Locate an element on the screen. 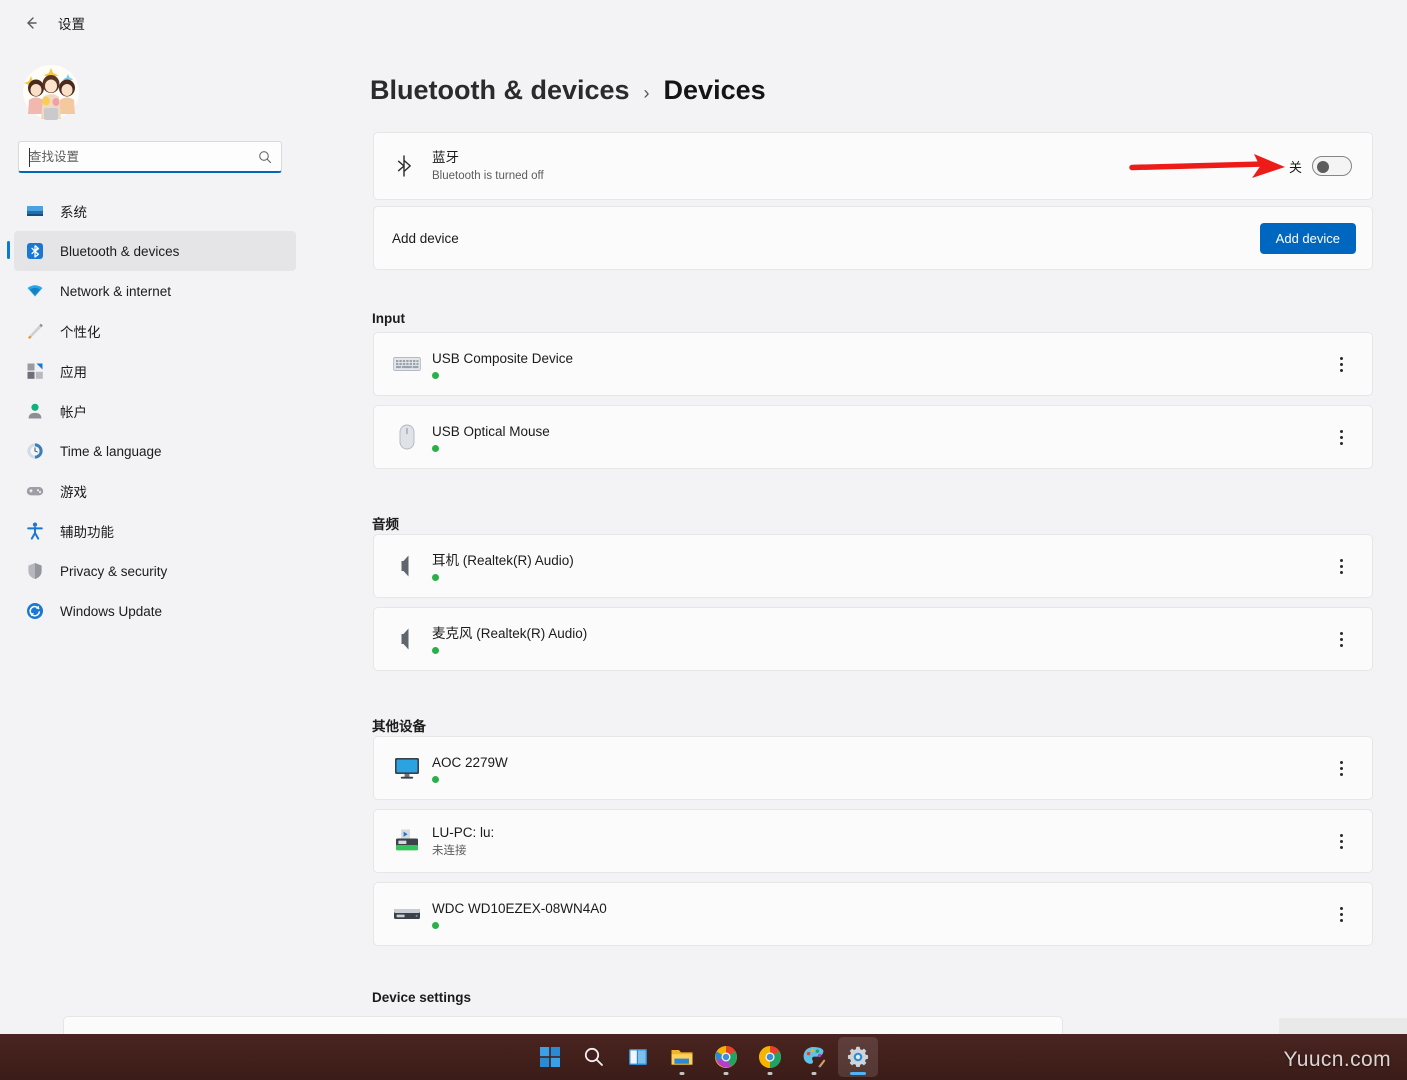  device-texts: 麦克风 (Realtek(R) Audio) is located at coordinates (509, 639).